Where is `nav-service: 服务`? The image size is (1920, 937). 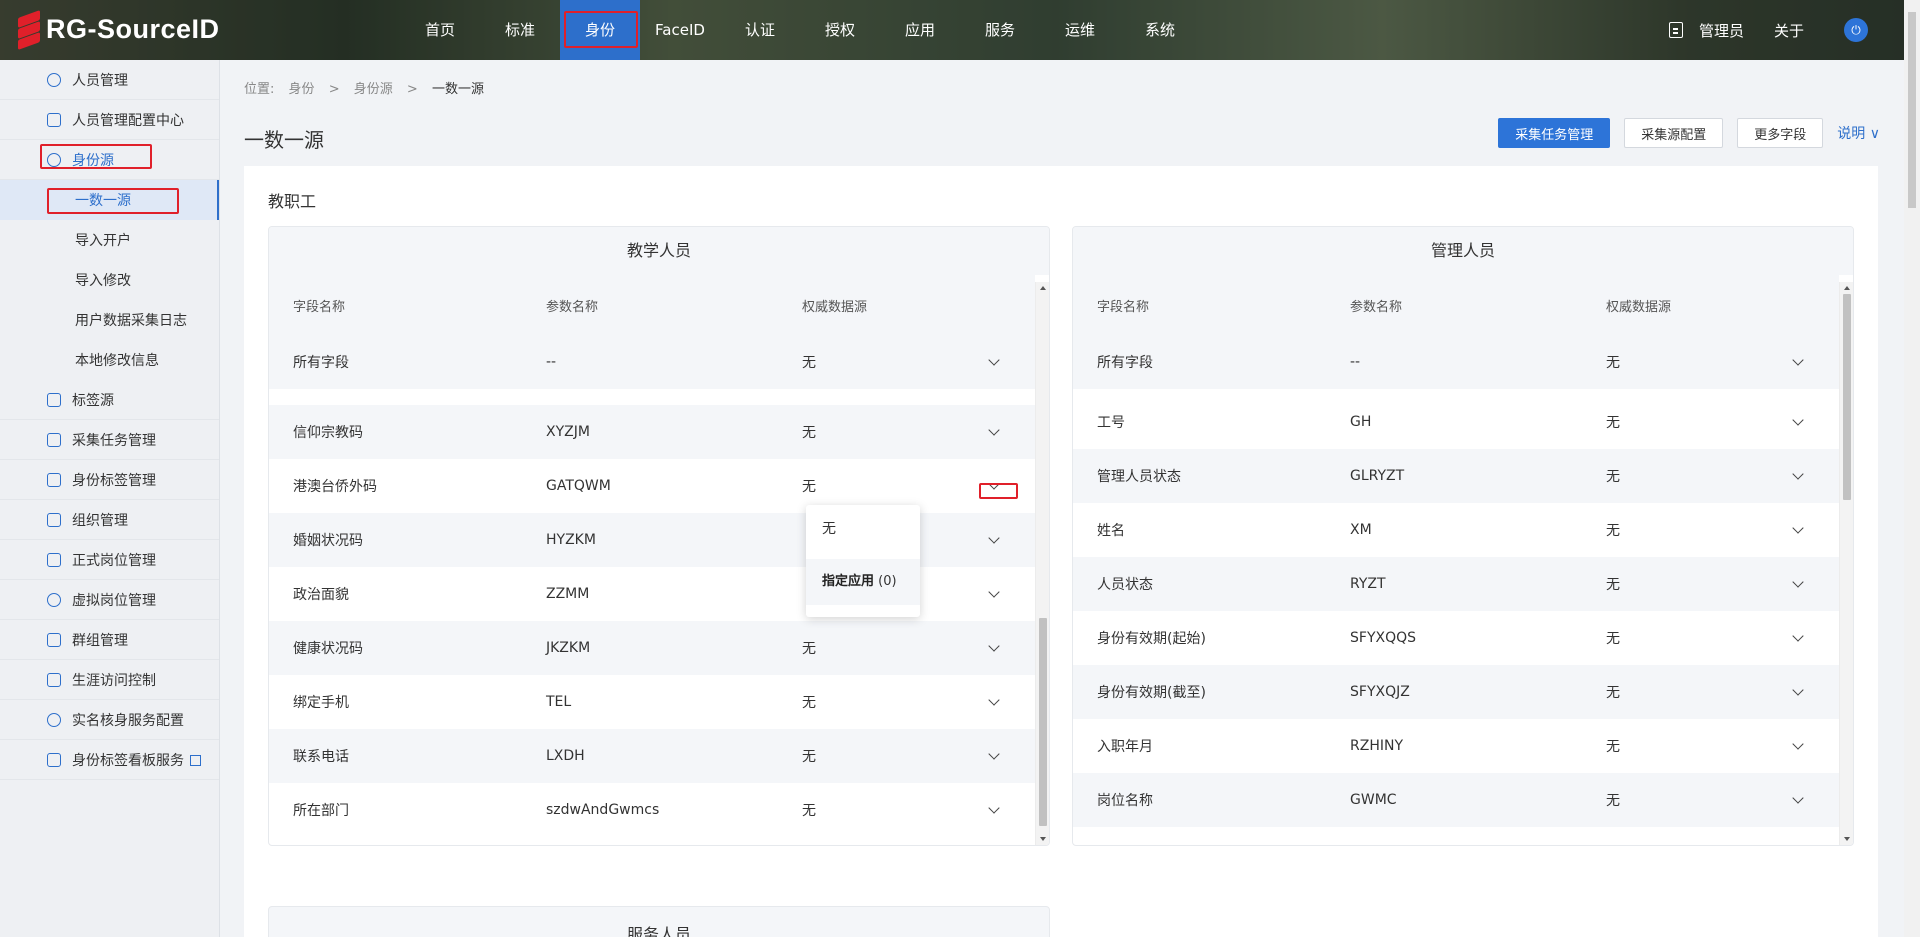 nav-service: 服务 is located at coordinates (1000, 30).